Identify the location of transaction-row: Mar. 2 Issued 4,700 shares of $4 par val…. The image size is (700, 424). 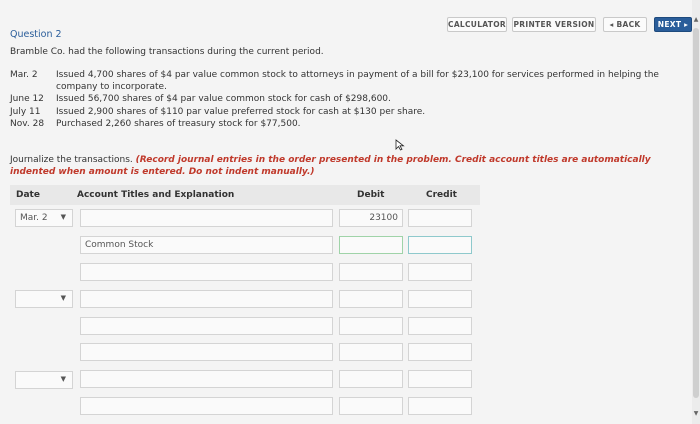
(350, 81).